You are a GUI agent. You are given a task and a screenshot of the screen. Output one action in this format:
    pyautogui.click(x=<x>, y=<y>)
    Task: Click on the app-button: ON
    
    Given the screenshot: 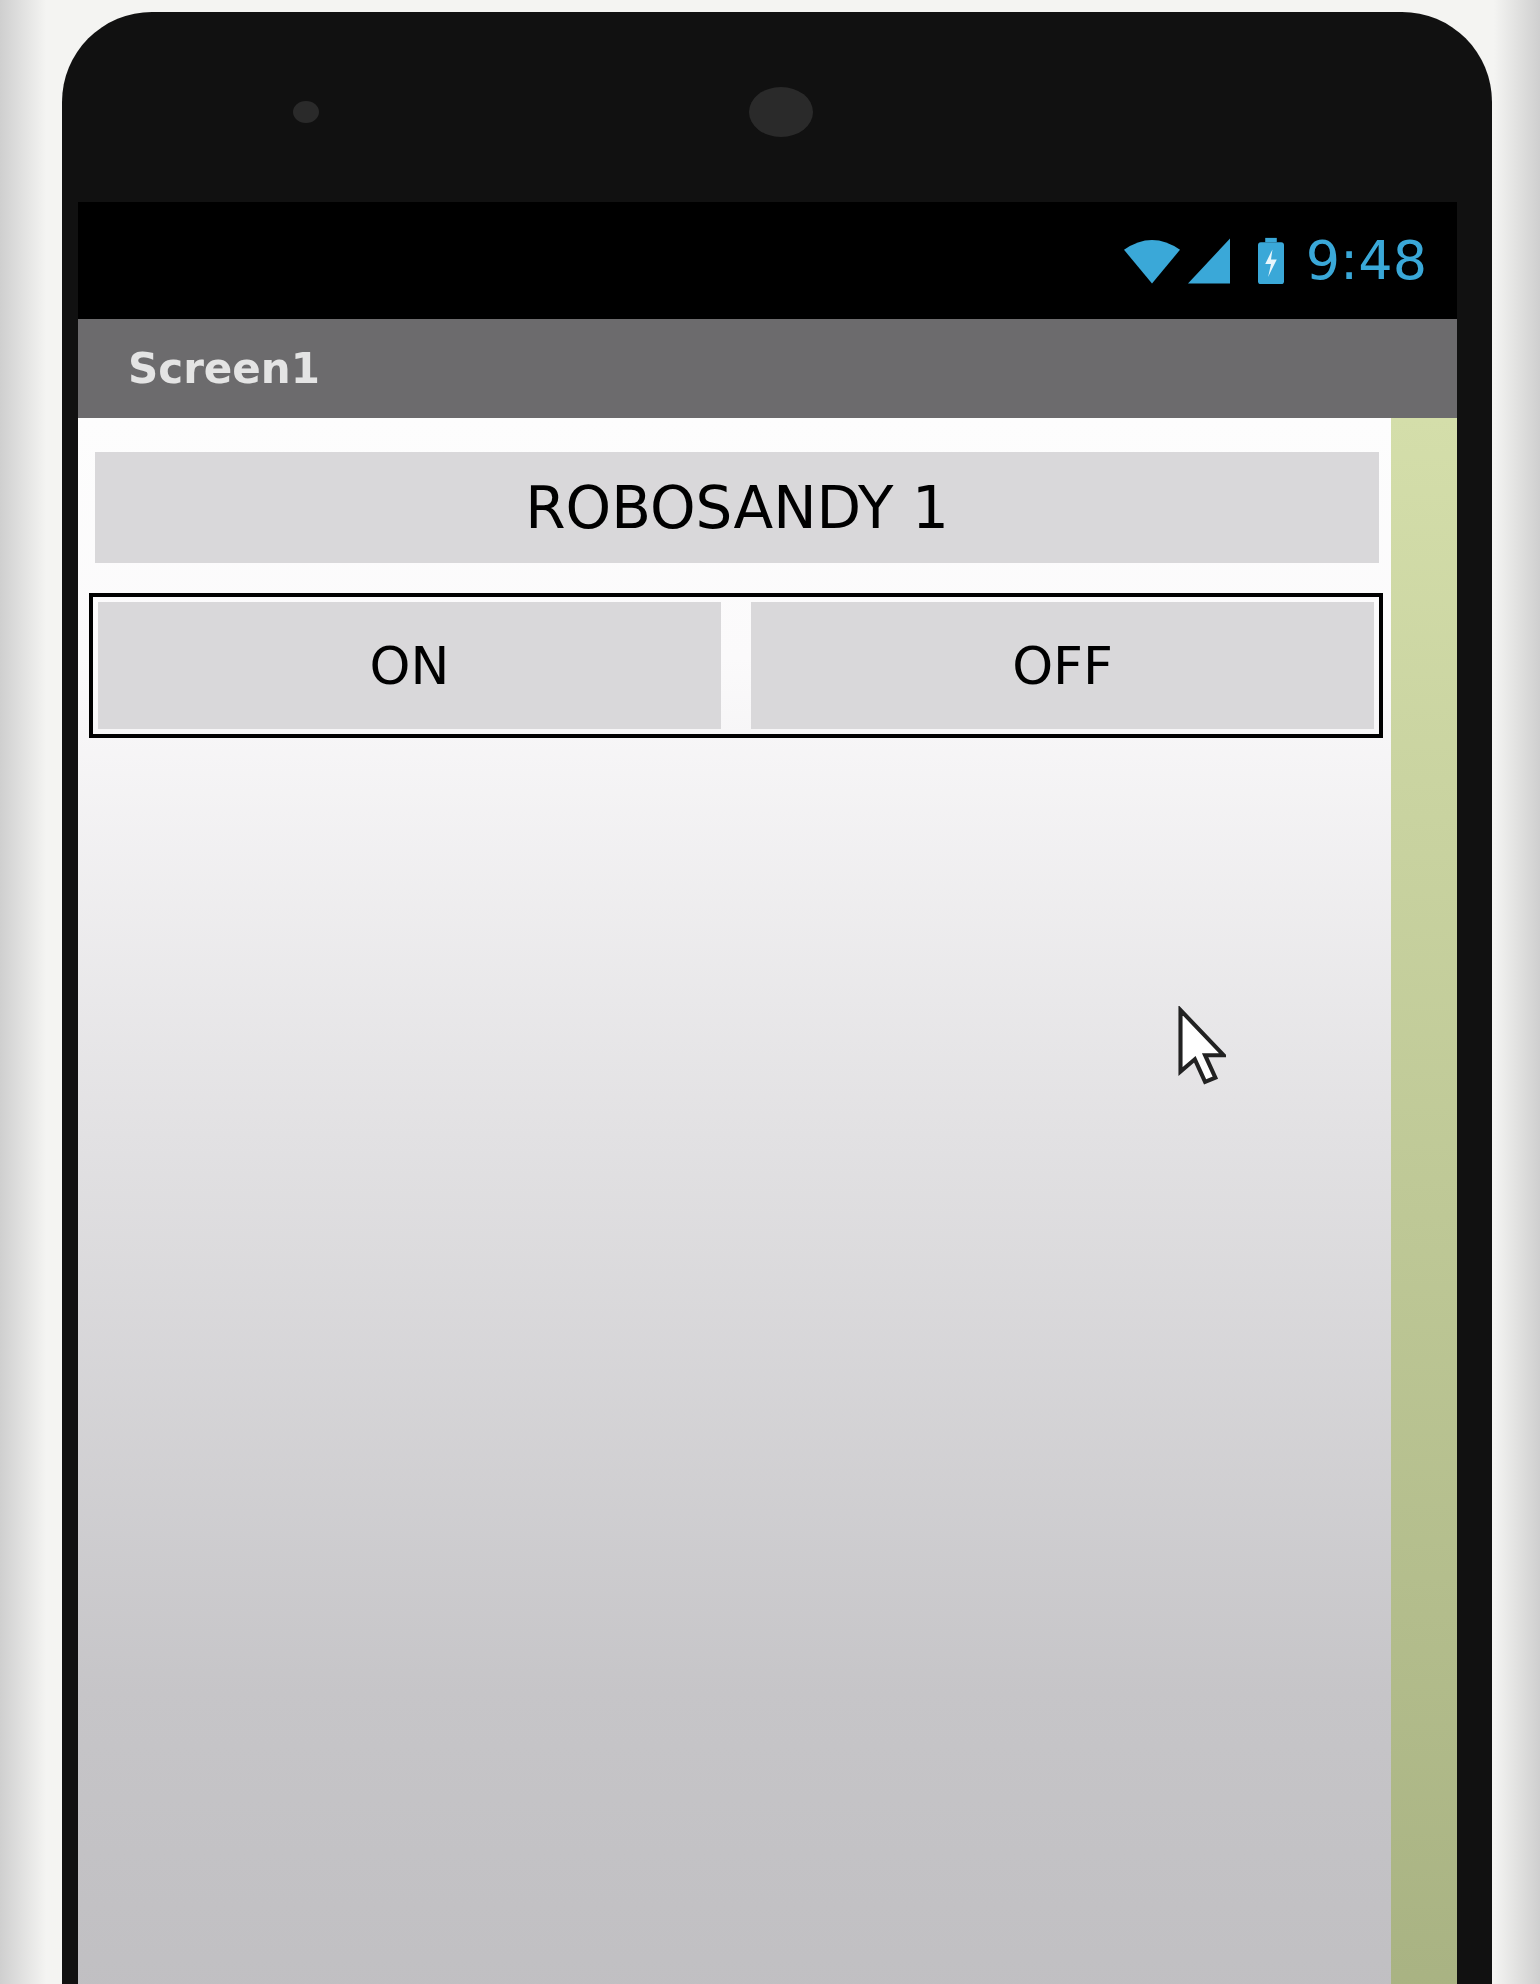 What is the action you would take?
    pyautogui.click(x=409, y=665)
    